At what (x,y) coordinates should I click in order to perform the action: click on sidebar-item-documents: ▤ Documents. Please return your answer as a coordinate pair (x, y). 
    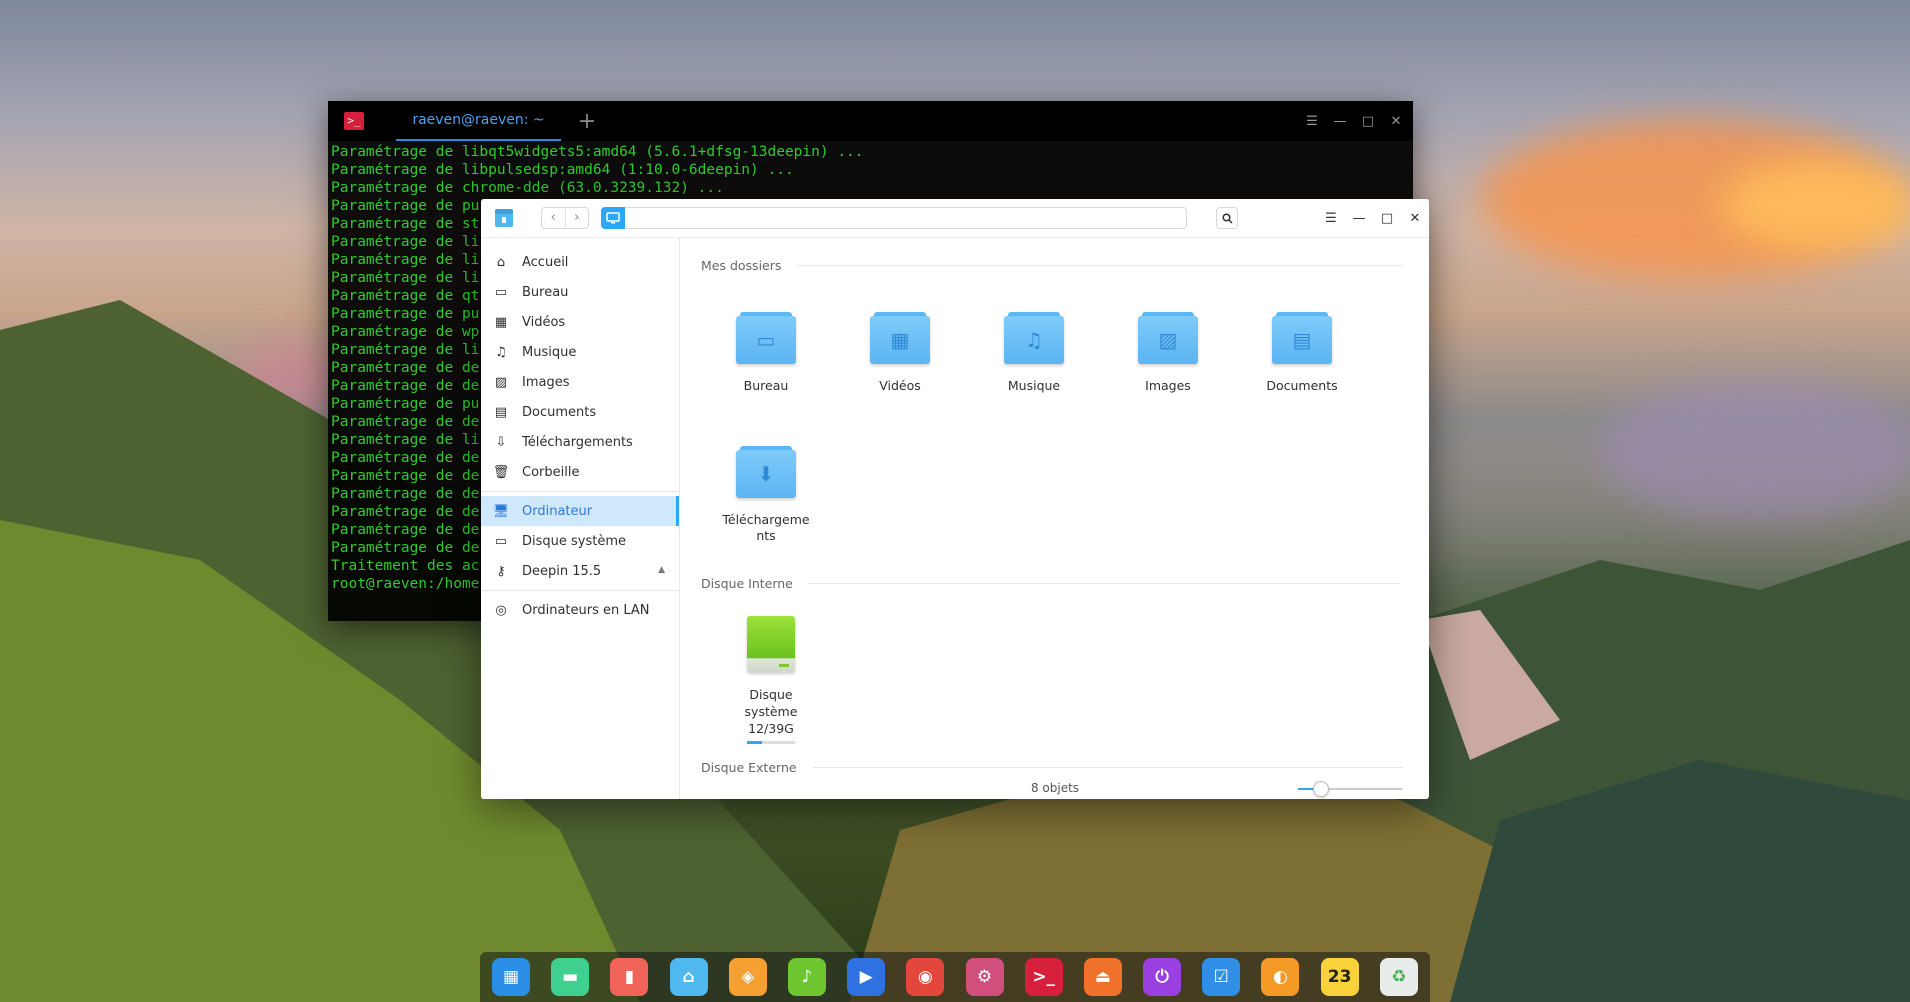
    Looking at the image, I should click on (580, 412).